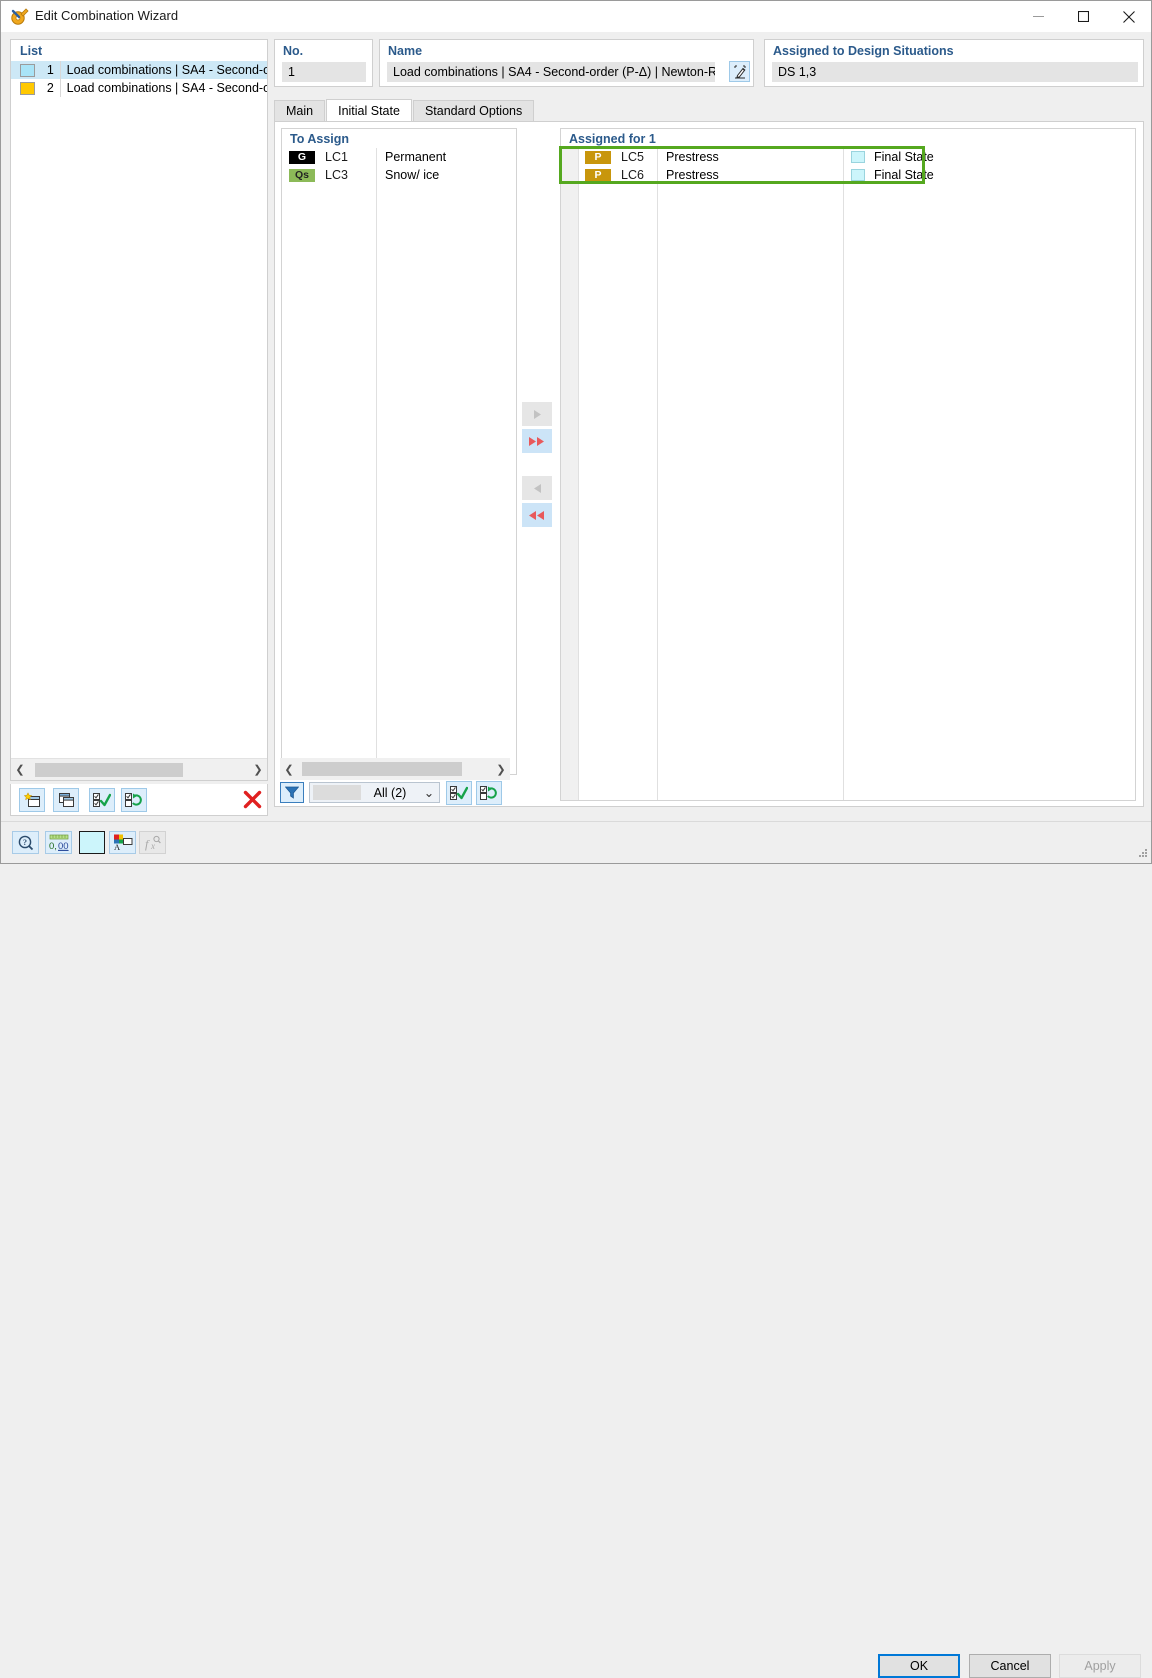 Image resolution: width=1152 pixels, height=1678 pixels. Describe the element at coordinates (863, 51) in the screenshot. I see `design-situations-caption: Assigned to Design Situations` at that location.